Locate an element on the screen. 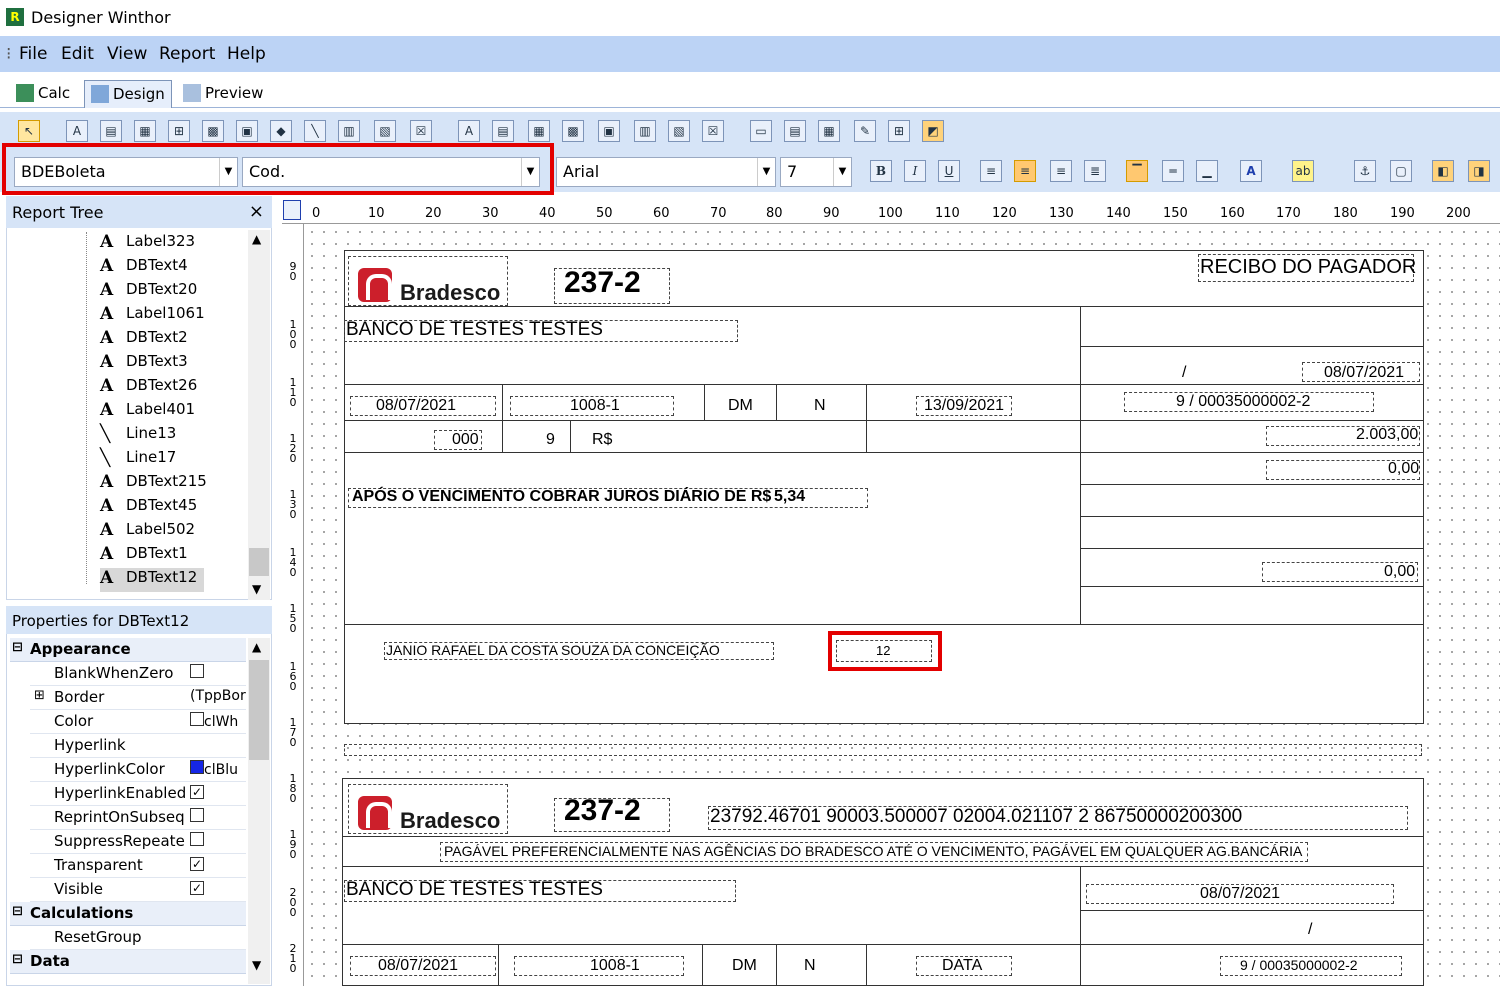  menu-file: File is located at coordinates (33, 54).